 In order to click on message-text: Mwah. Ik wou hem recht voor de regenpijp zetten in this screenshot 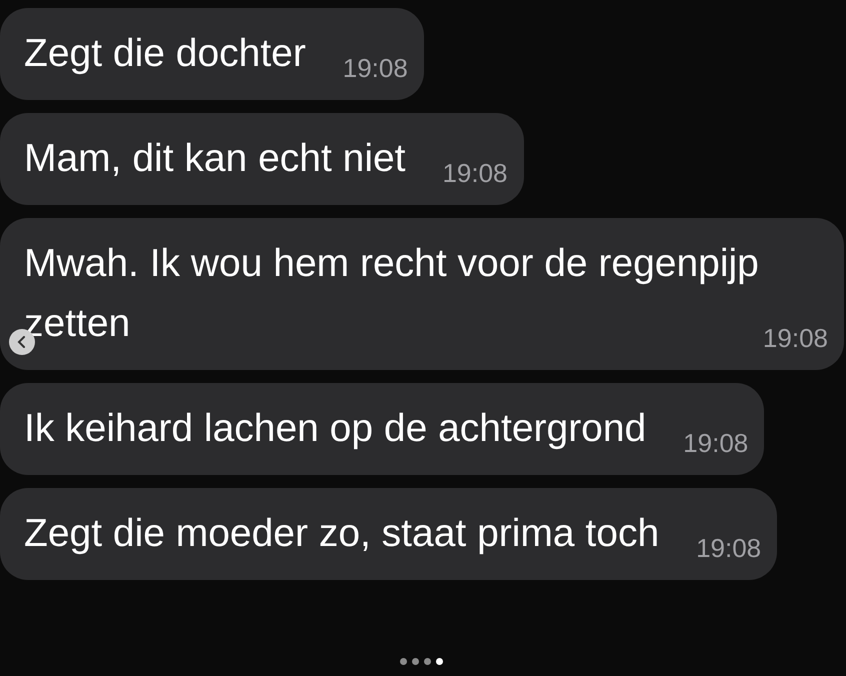, I will do `click(391, 293)`.